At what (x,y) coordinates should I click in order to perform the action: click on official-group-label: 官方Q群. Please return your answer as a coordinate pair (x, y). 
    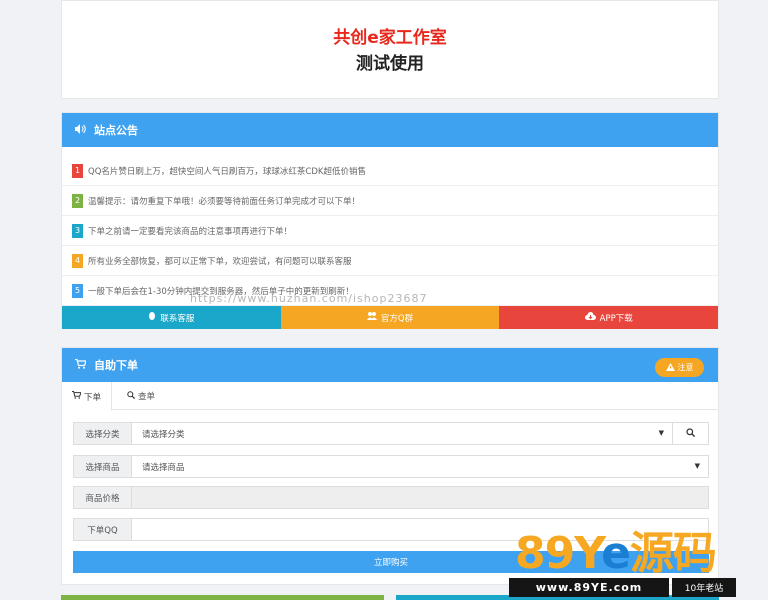
    Looking at the image, I should click on (397, 318).